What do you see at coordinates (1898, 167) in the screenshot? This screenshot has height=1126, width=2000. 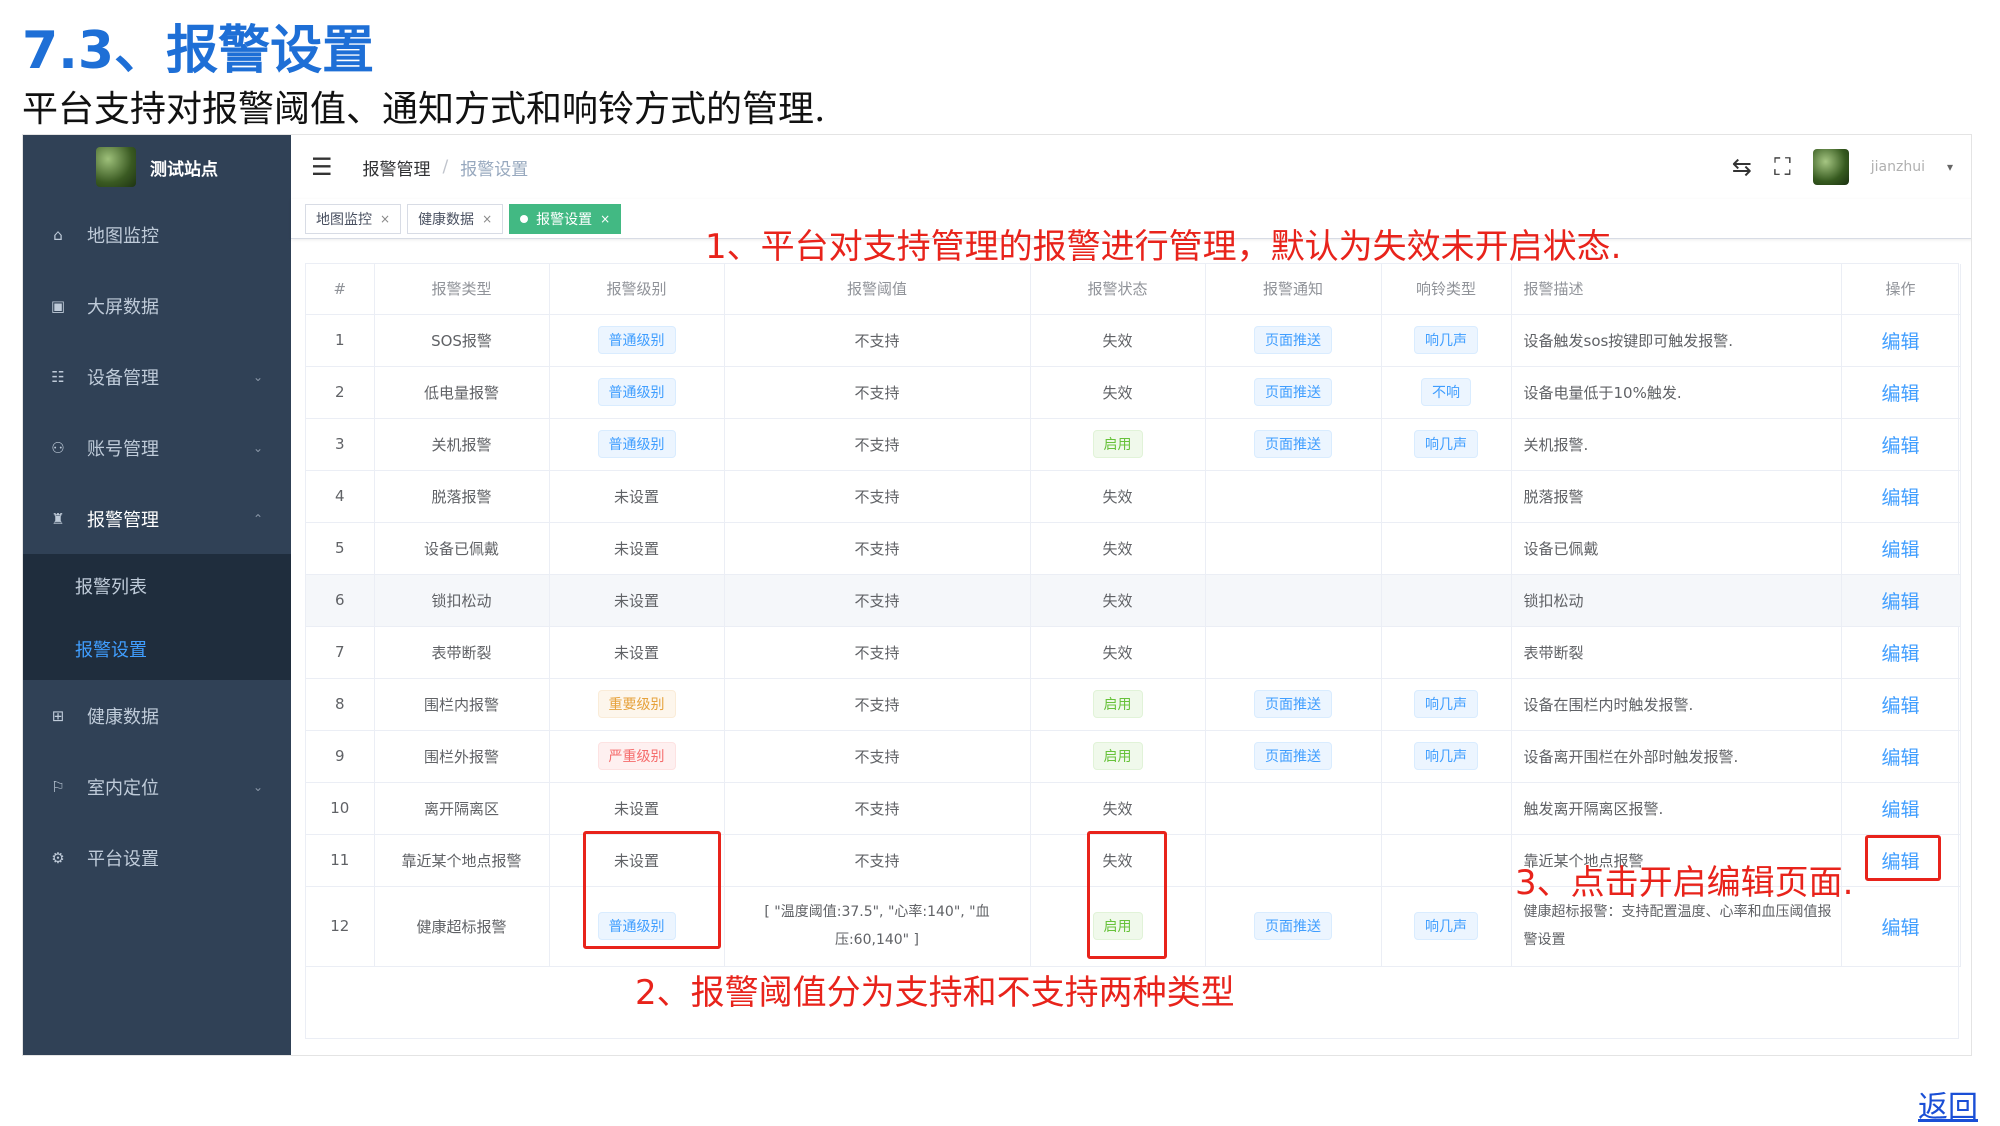 I see `user-name: jianzhui` at bounding box center [1898, 167].